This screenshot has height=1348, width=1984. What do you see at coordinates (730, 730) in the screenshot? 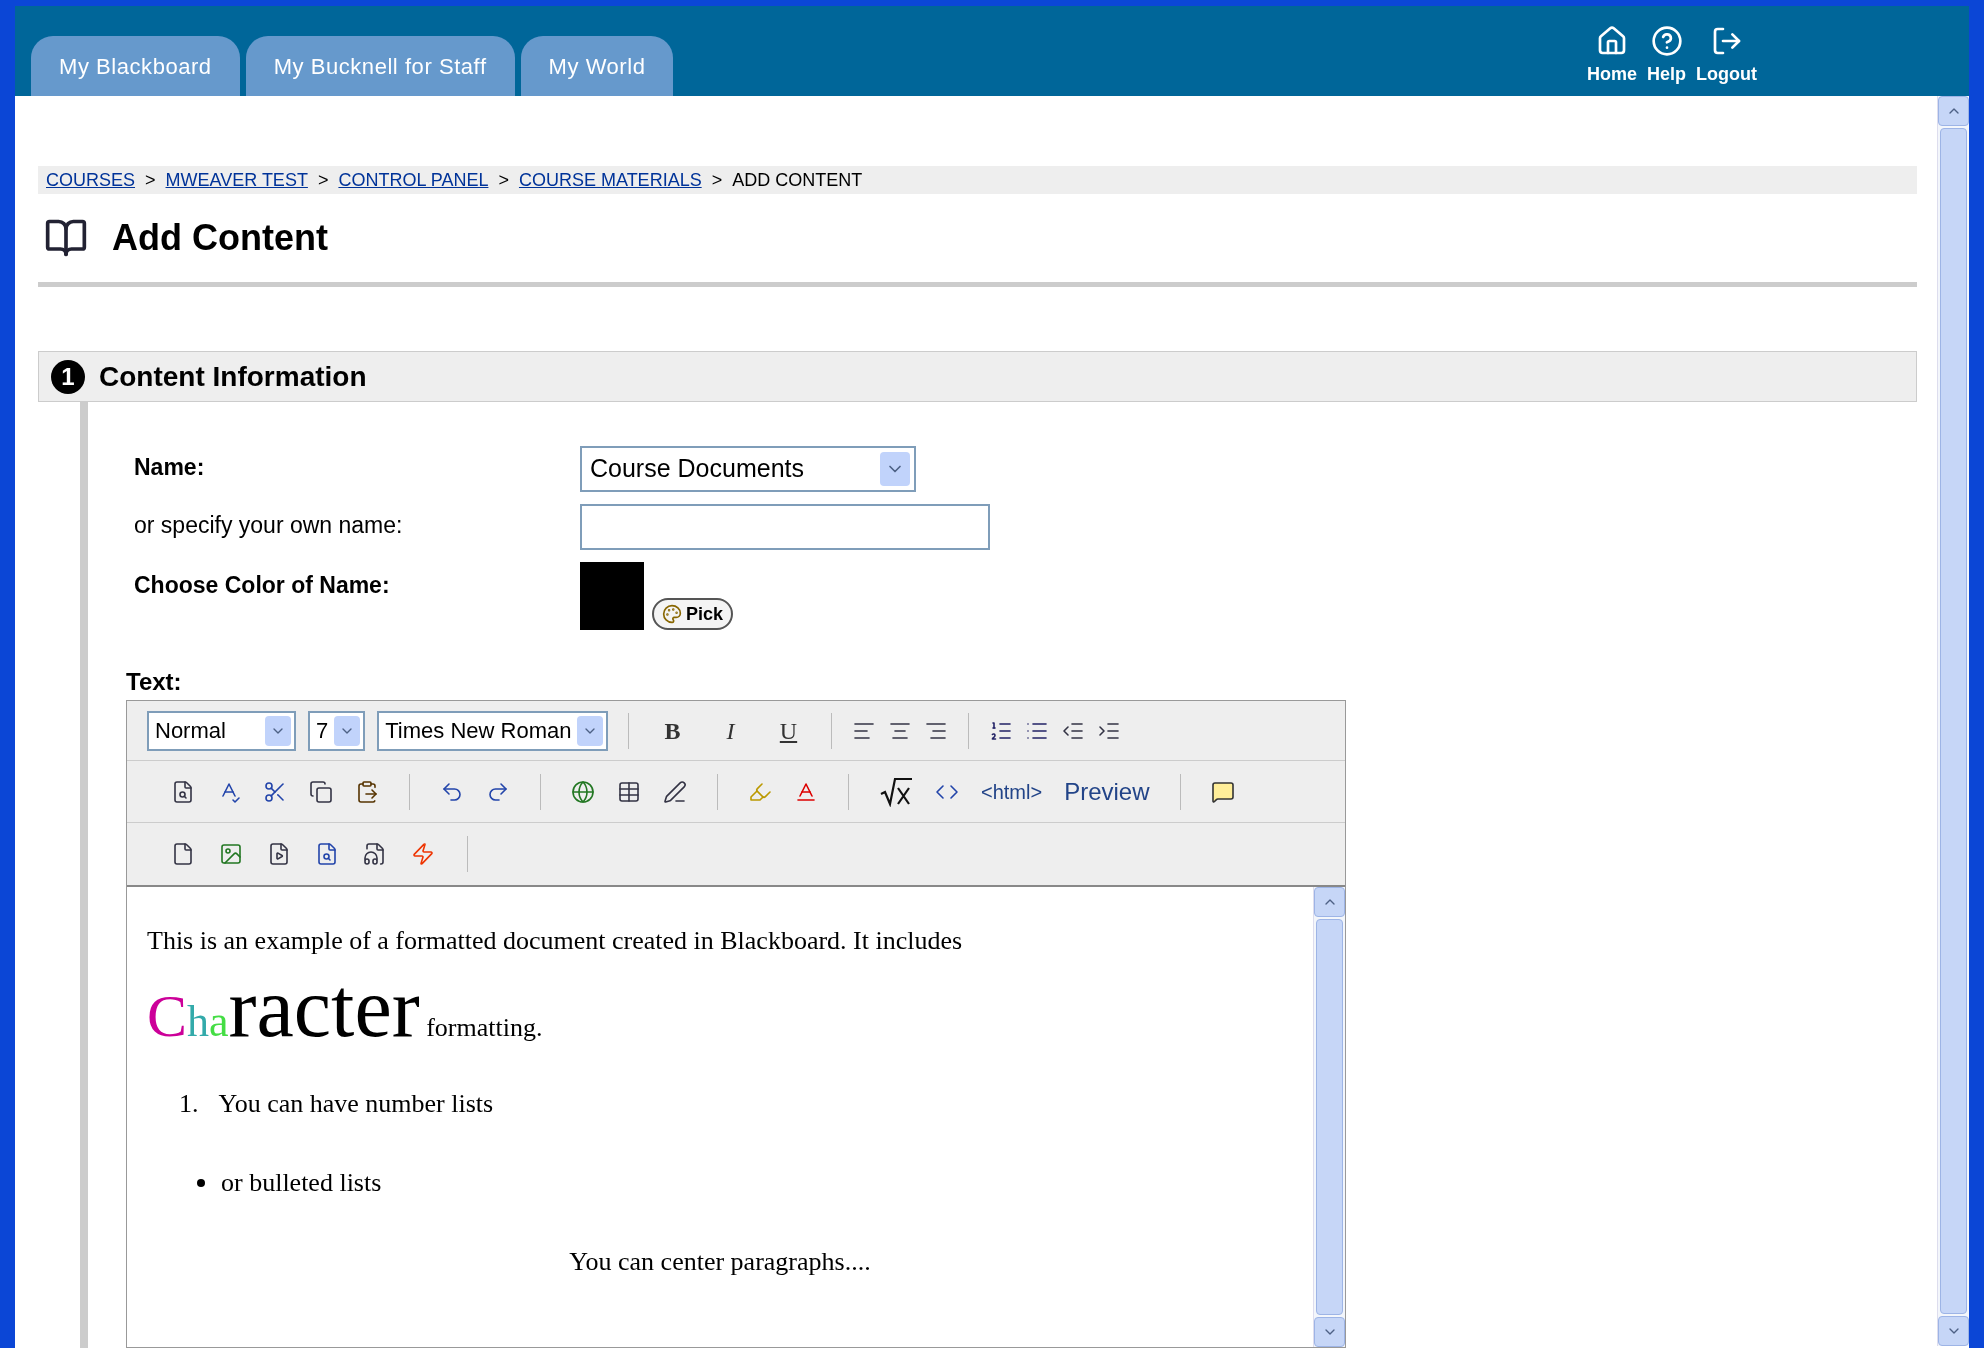
I see `style-button: I` at bounding box center [730, 730].